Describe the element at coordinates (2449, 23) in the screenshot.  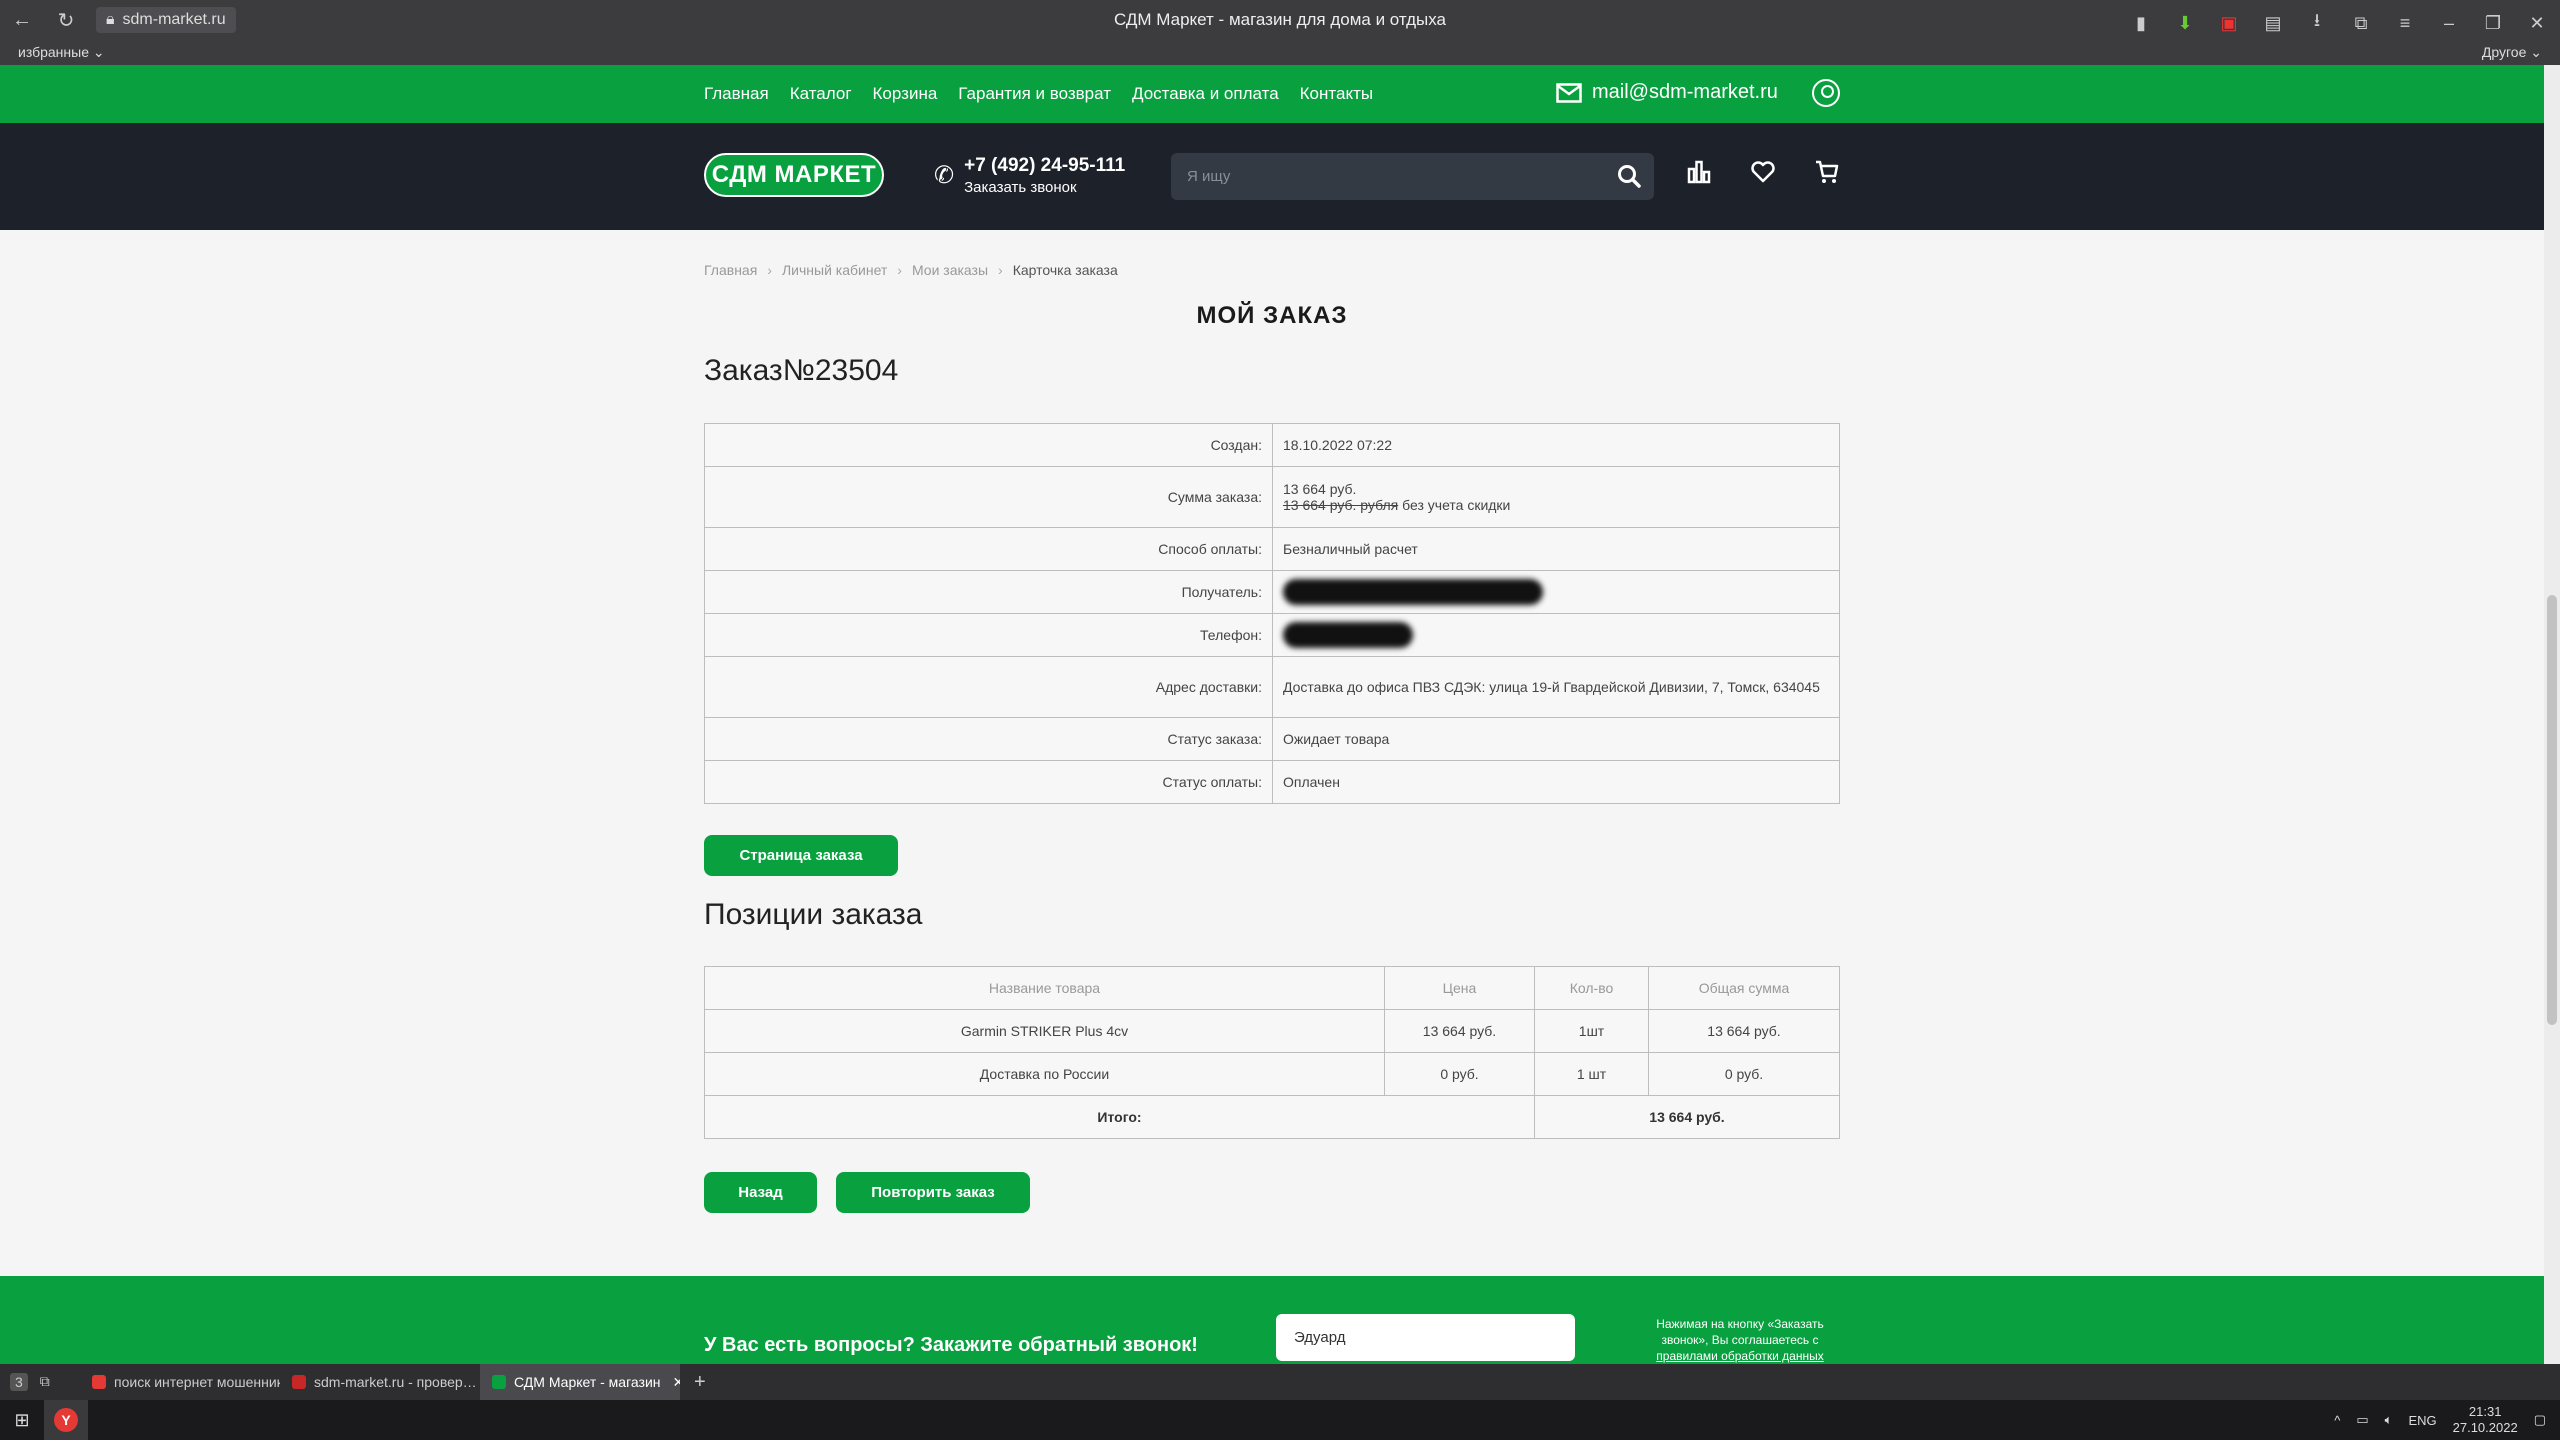
I see `minimize-icon: –` at that location.